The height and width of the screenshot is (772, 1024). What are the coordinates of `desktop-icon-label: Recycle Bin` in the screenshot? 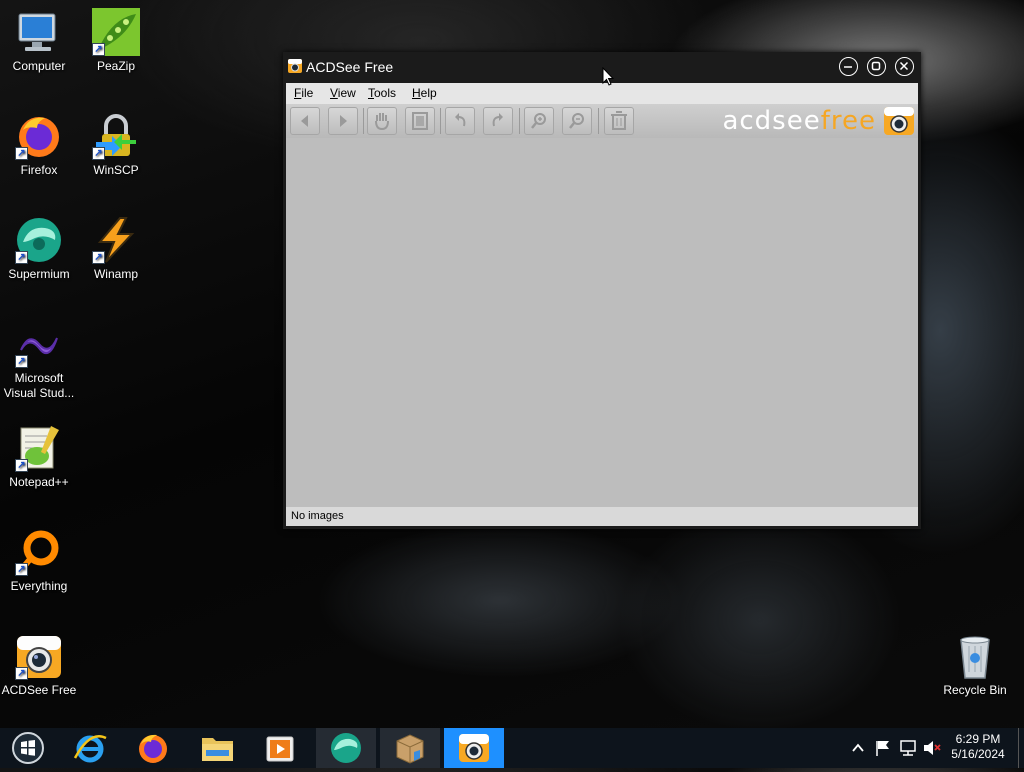 It's located at (975, 690).